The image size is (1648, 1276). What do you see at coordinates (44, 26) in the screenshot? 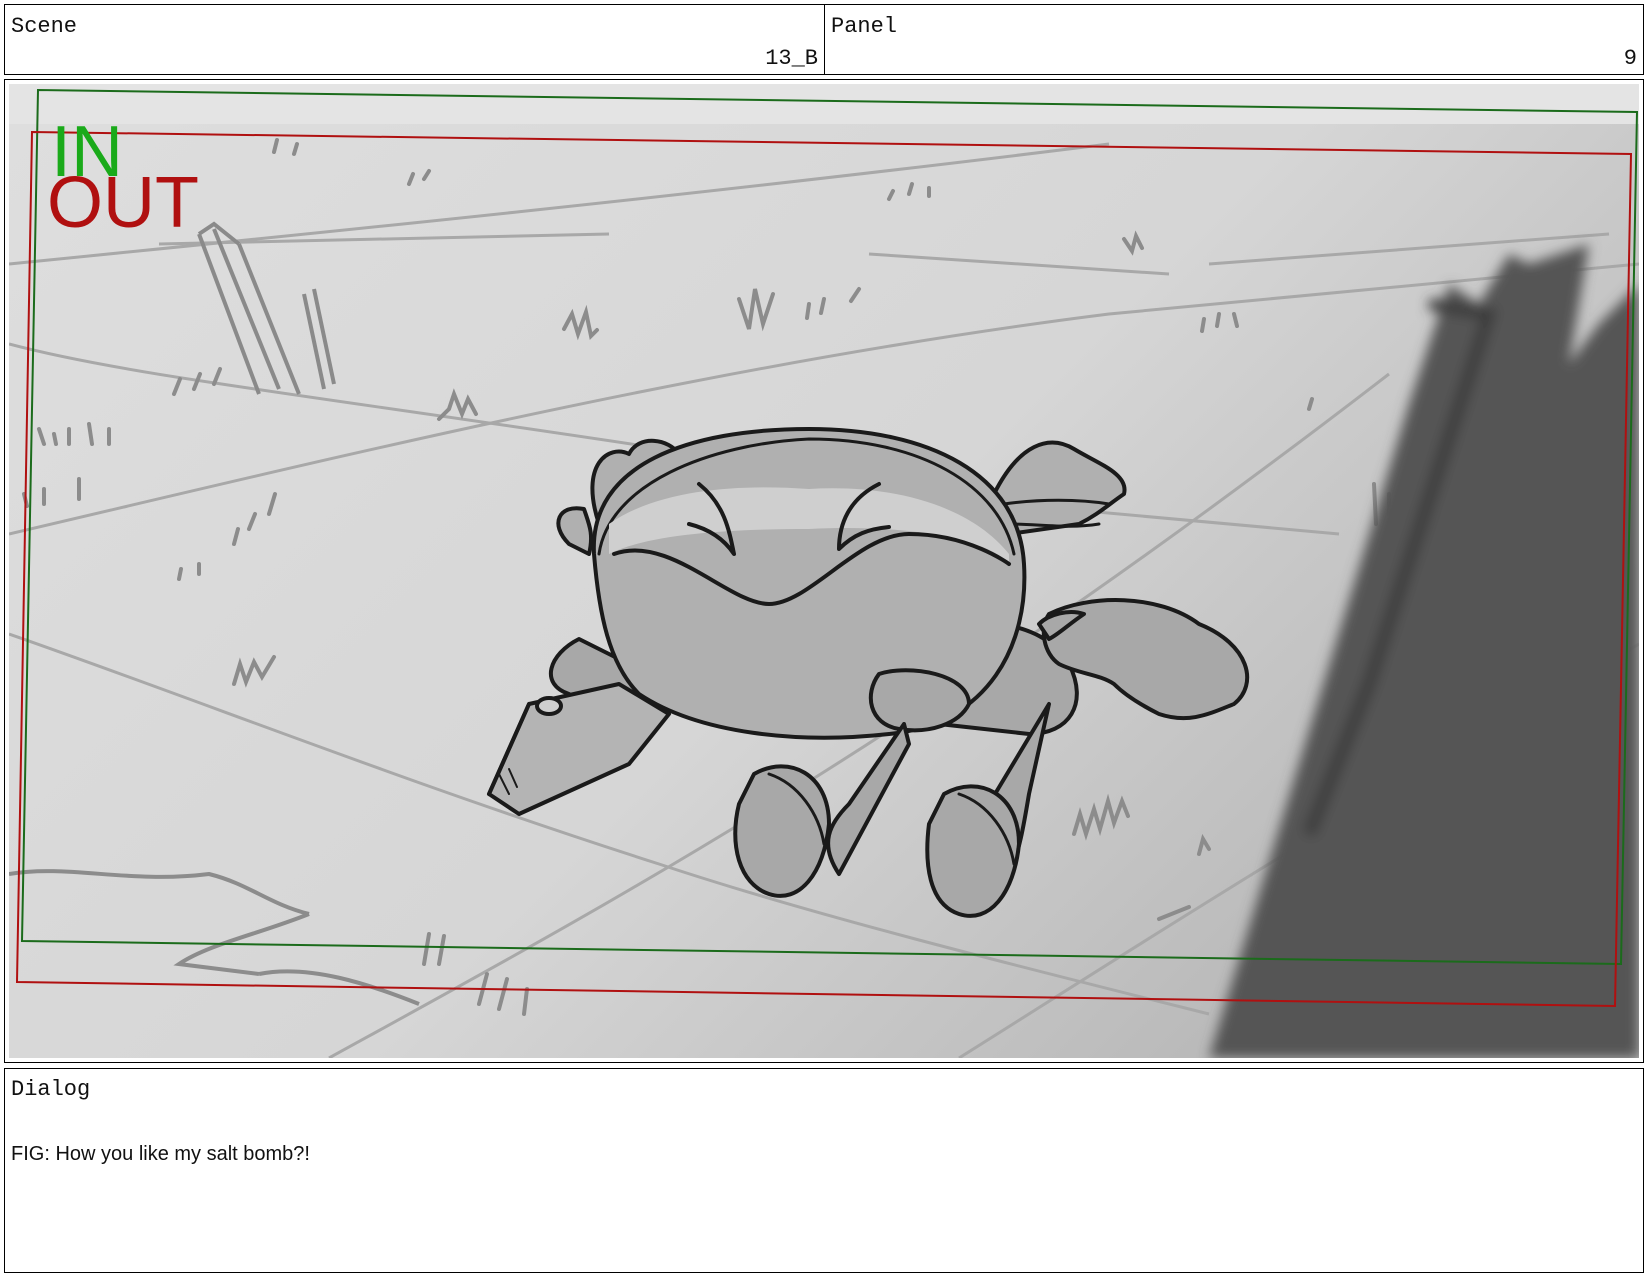
I see `scene-label: Scene` at bounding box center [44, 26].